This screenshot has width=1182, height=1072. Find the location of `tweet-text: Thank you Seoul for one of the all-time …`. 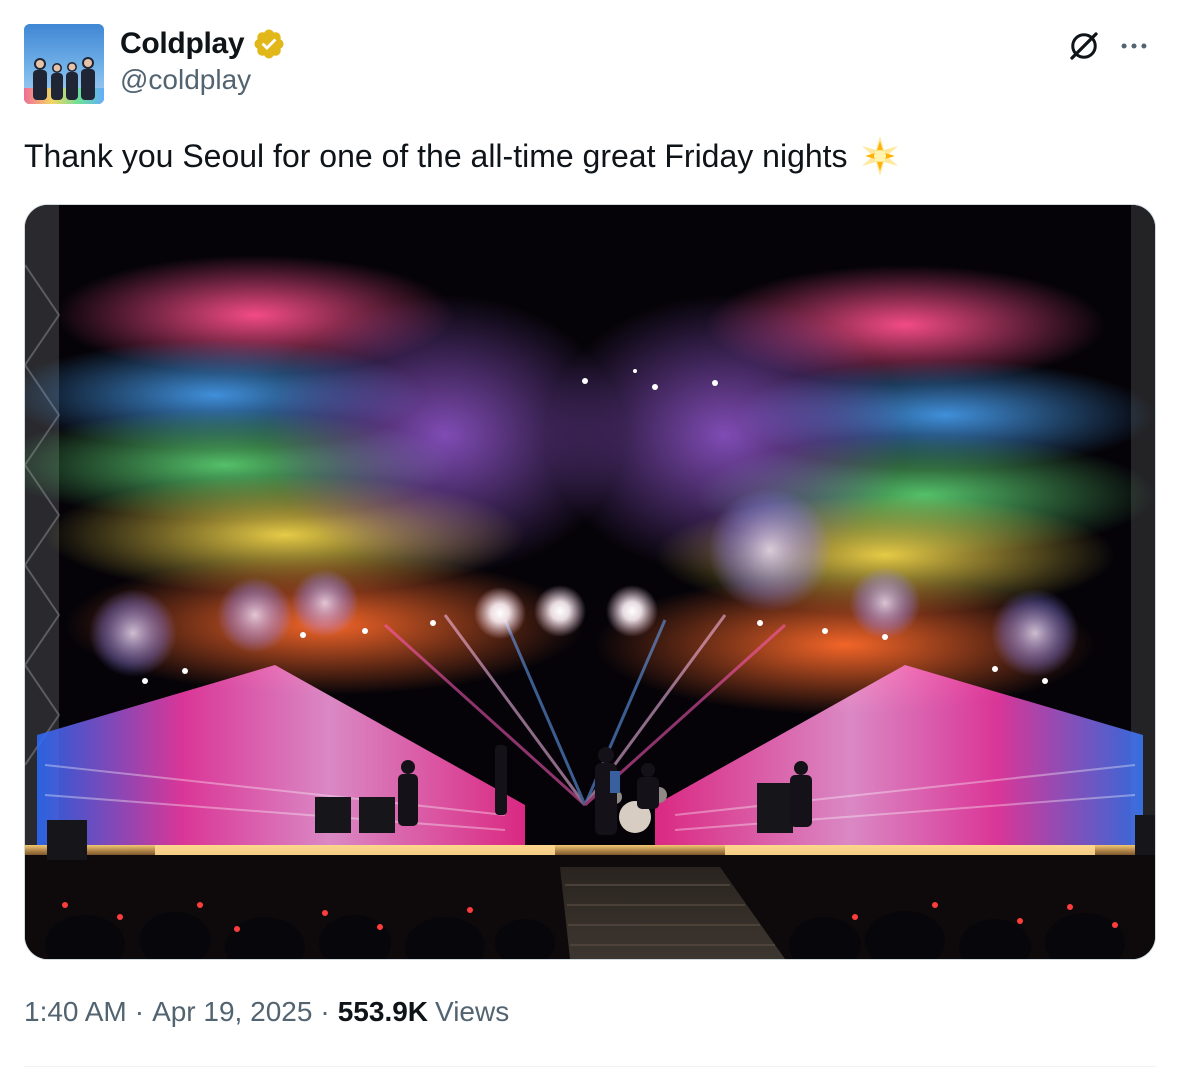

tweet-text: Thank you Seoul for one of the all-time … is located at coordinates (436, 156).